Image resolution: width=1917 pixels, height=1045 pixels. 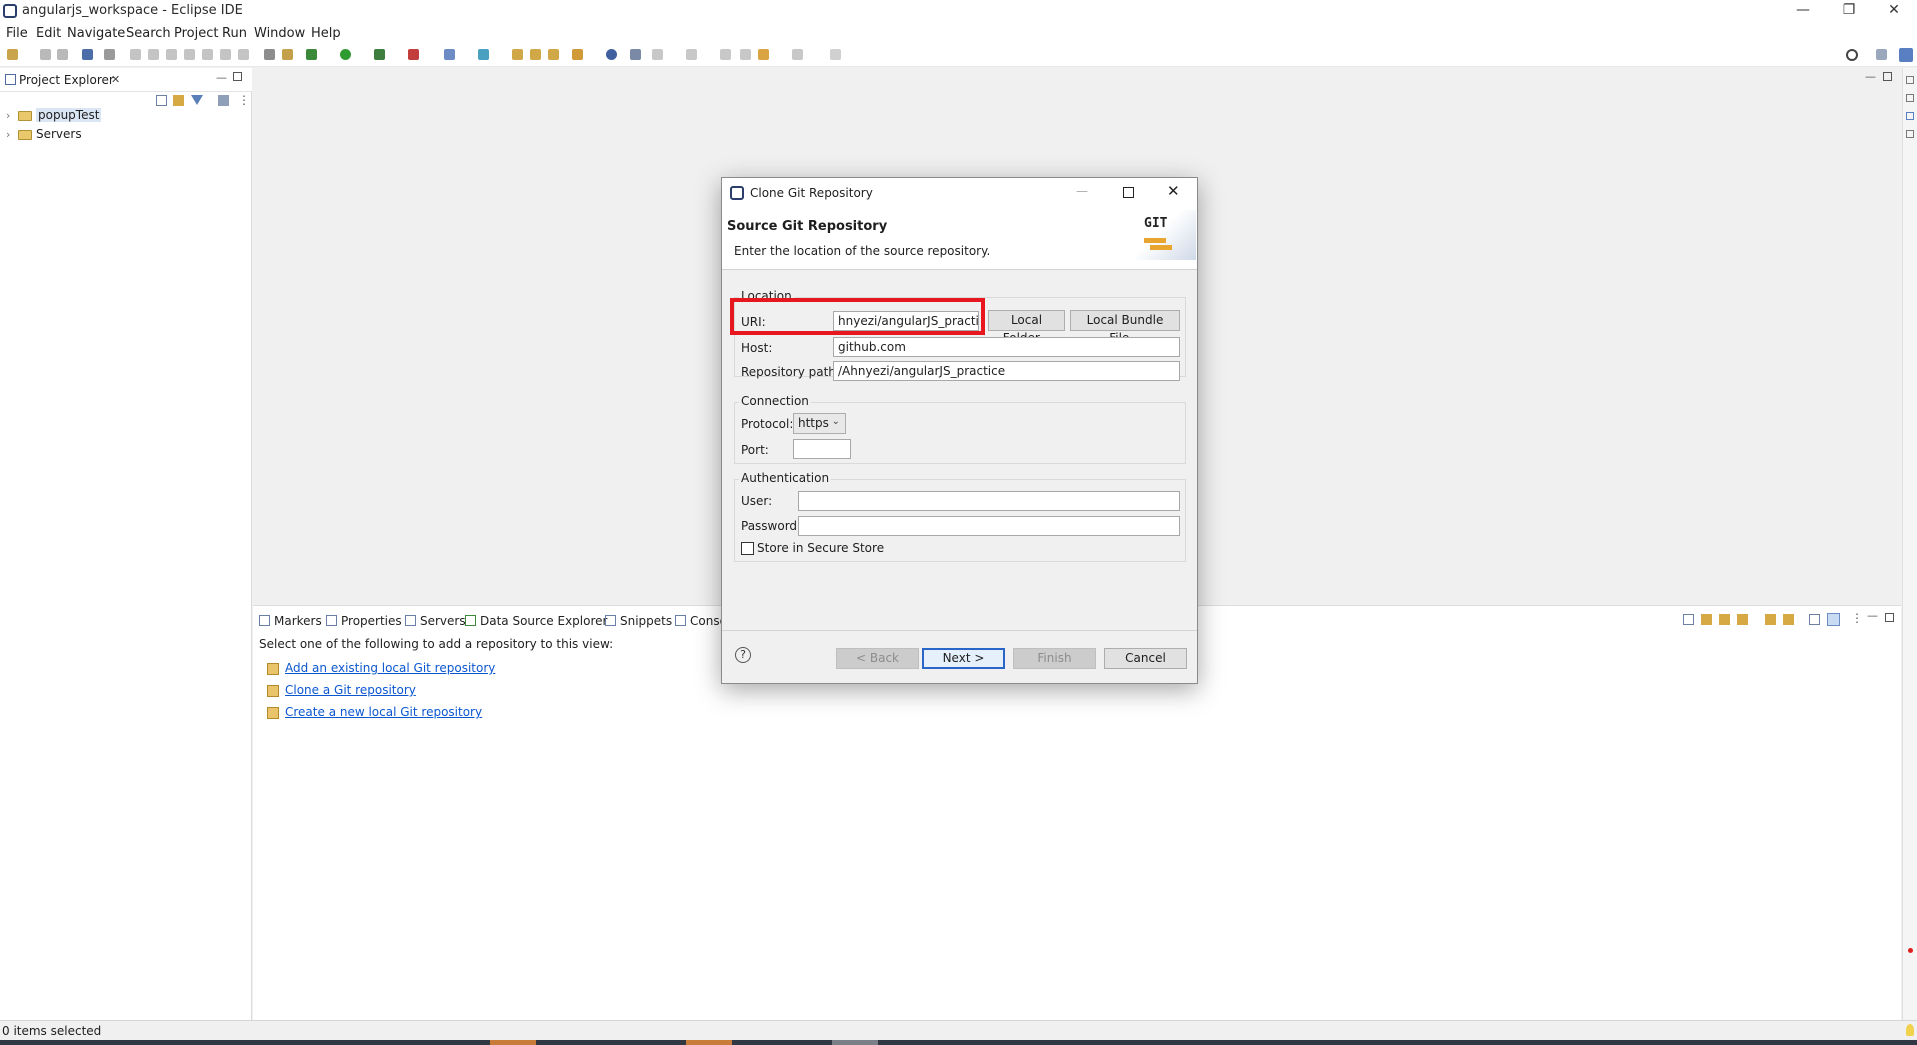 I want to click on build-icon, so click(x=287, y=54).